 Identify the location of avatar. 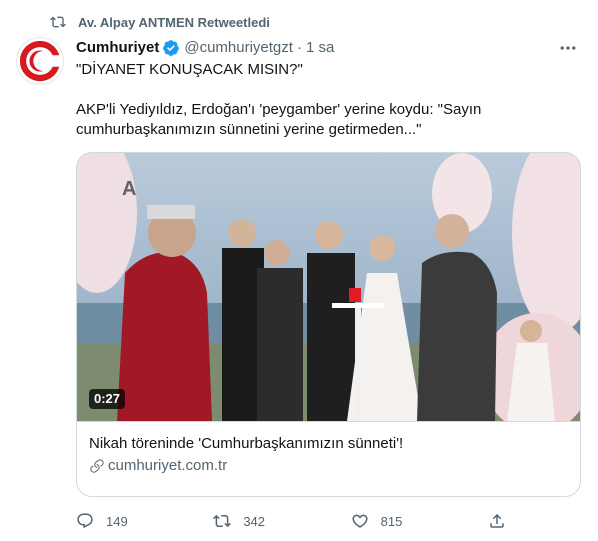
(40, 61).